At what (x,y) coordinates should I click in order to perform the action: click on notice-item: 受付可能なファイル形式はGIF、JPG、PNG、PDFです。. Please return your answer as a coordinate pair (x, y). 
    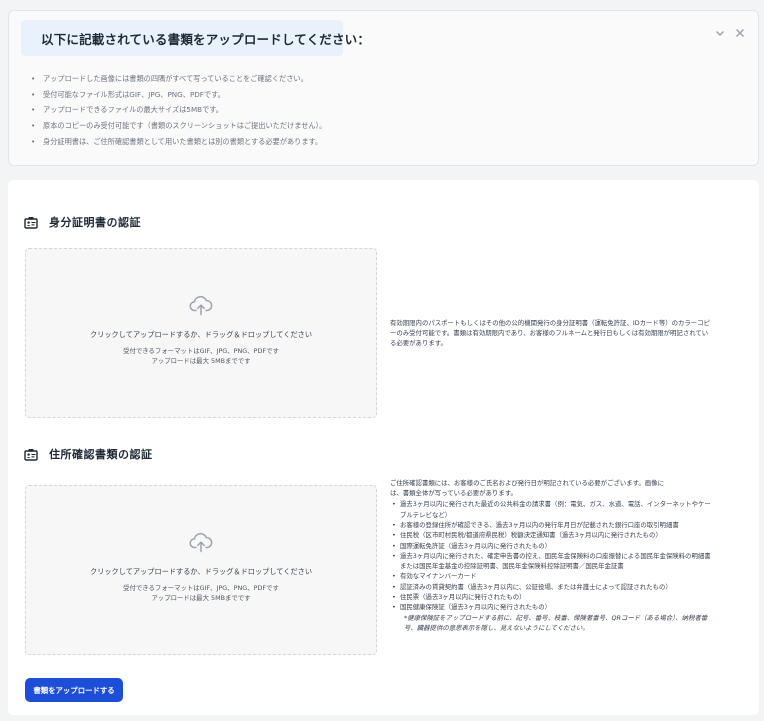
    Looking at the image, I should click on (178, 94).